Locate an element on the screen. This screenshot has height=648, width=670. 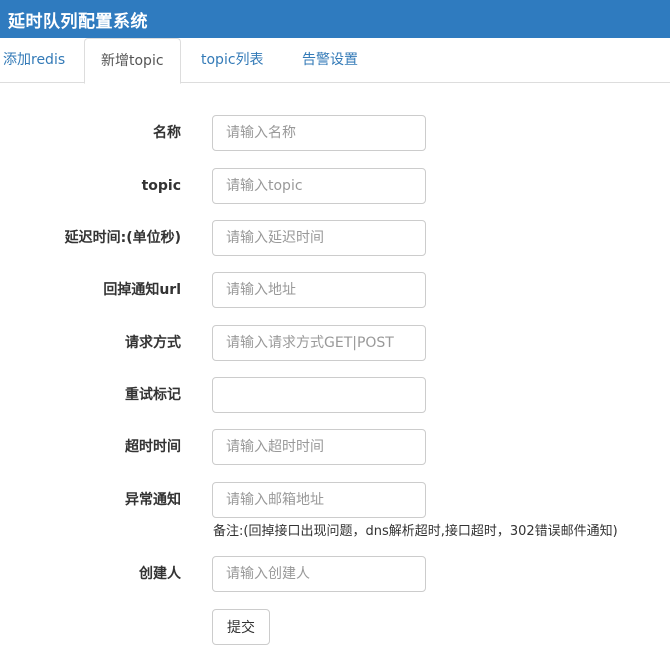
app-title: 延时队列配置系统 is located at coordinates (78, 22).